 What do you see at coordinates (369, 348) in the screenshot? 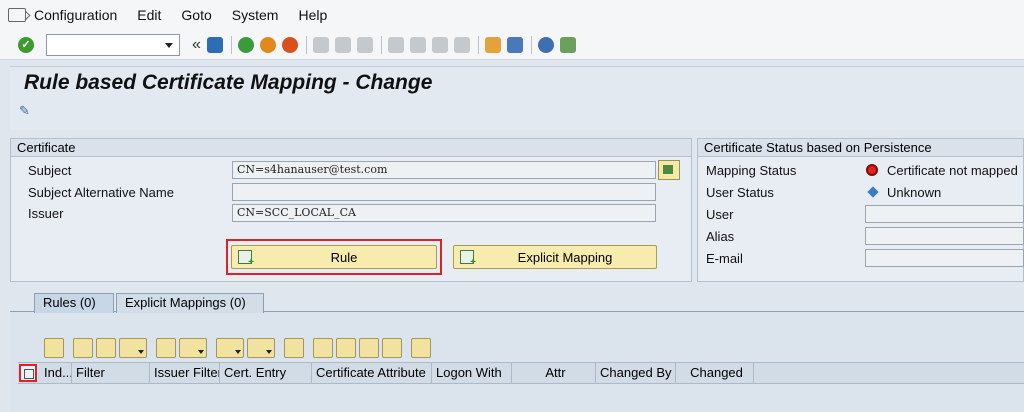
I see `move-up-icon` at bounding box center [369, 348].